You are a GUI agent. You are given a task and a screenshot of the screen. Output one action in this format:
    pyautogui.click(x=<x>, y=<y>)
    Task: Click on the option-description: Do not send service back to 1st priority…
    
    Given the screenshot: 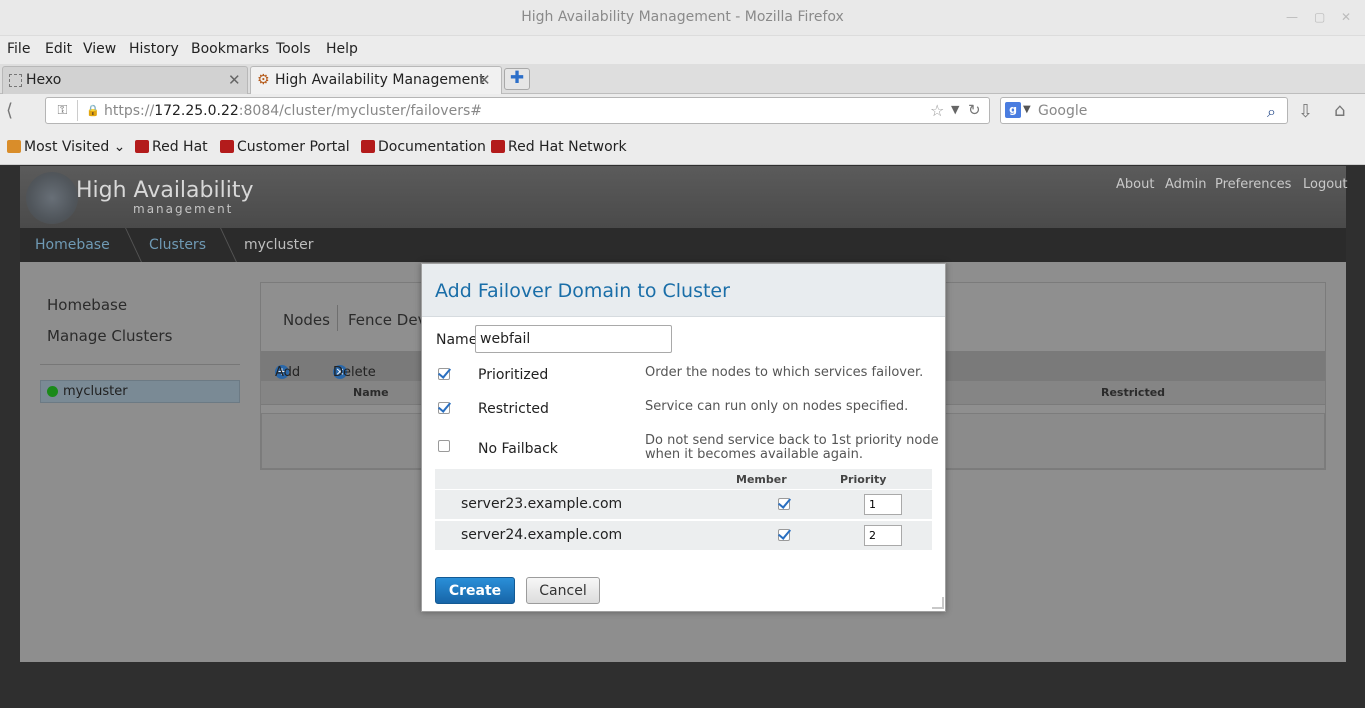 What is the action you would take?
    pyautogui.click(x=792, y=447)
    